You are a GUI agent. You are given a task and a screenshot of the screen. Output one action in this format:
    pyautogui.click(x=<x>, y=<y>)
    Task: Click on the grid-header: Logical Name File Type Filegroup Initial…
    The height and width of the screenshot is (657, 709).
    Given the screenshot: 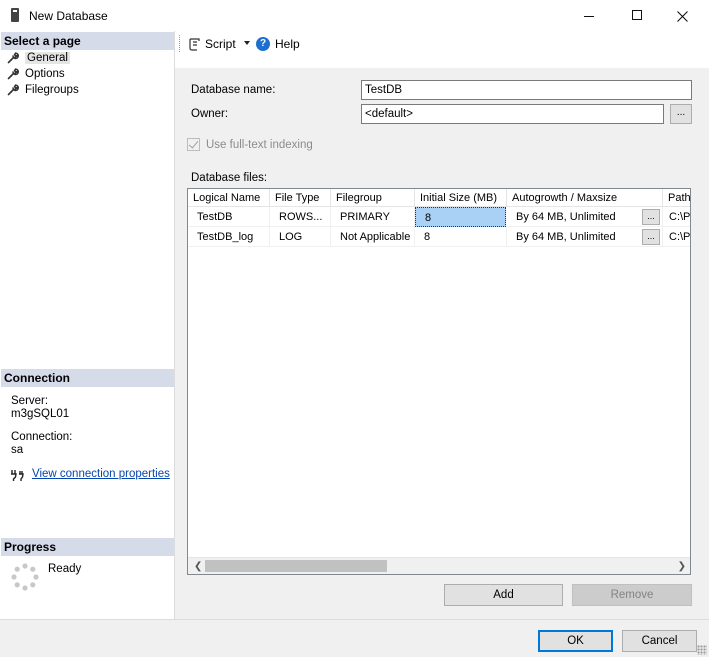 What is the action you would take?
    pyautogui.click(x=439, y=198)
    